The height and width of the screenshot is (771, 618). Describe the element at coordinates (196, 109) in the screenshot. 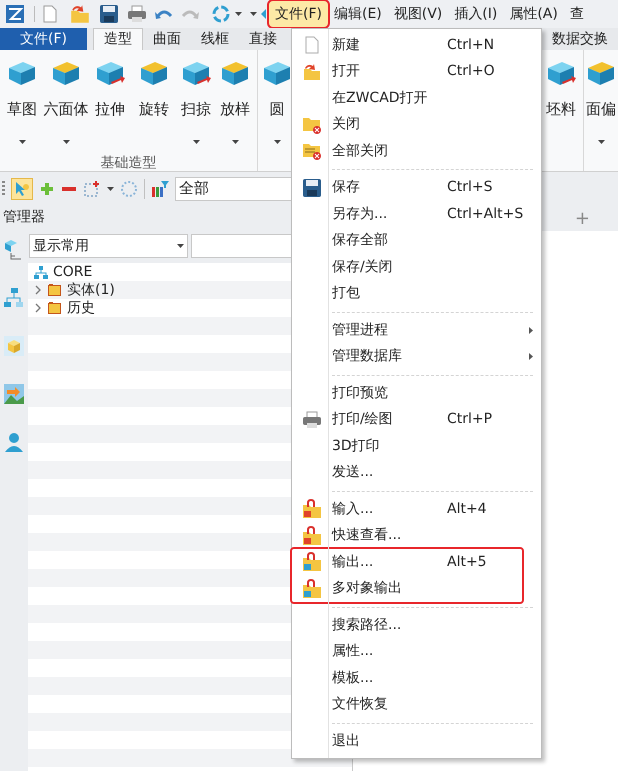

I see `ribbon-button-label: 扫掠` at that location.